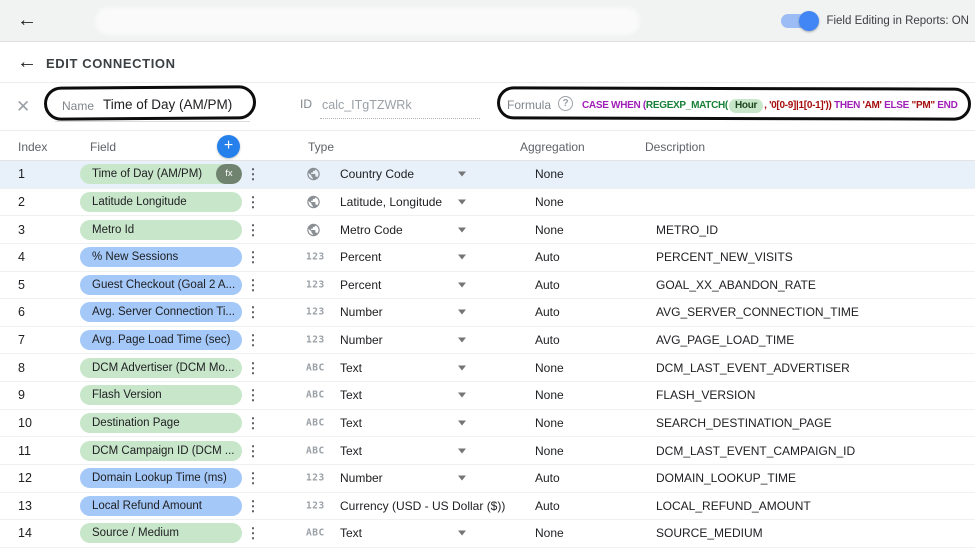 This screenshot has width=975, height=548. What do you see at coordinates (161, 422) in the screenshot?
I see `field-chip: Destination Page` at bounding box center [161, 422].